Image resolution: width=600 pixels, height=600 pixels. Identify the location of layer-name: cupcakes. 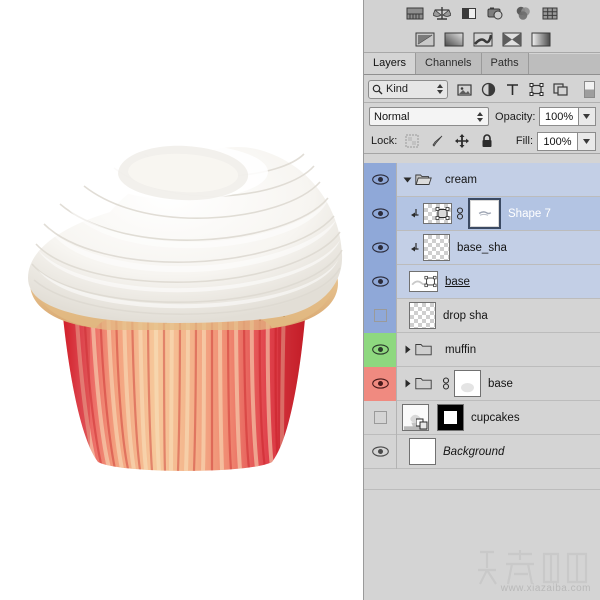
(495, 418).